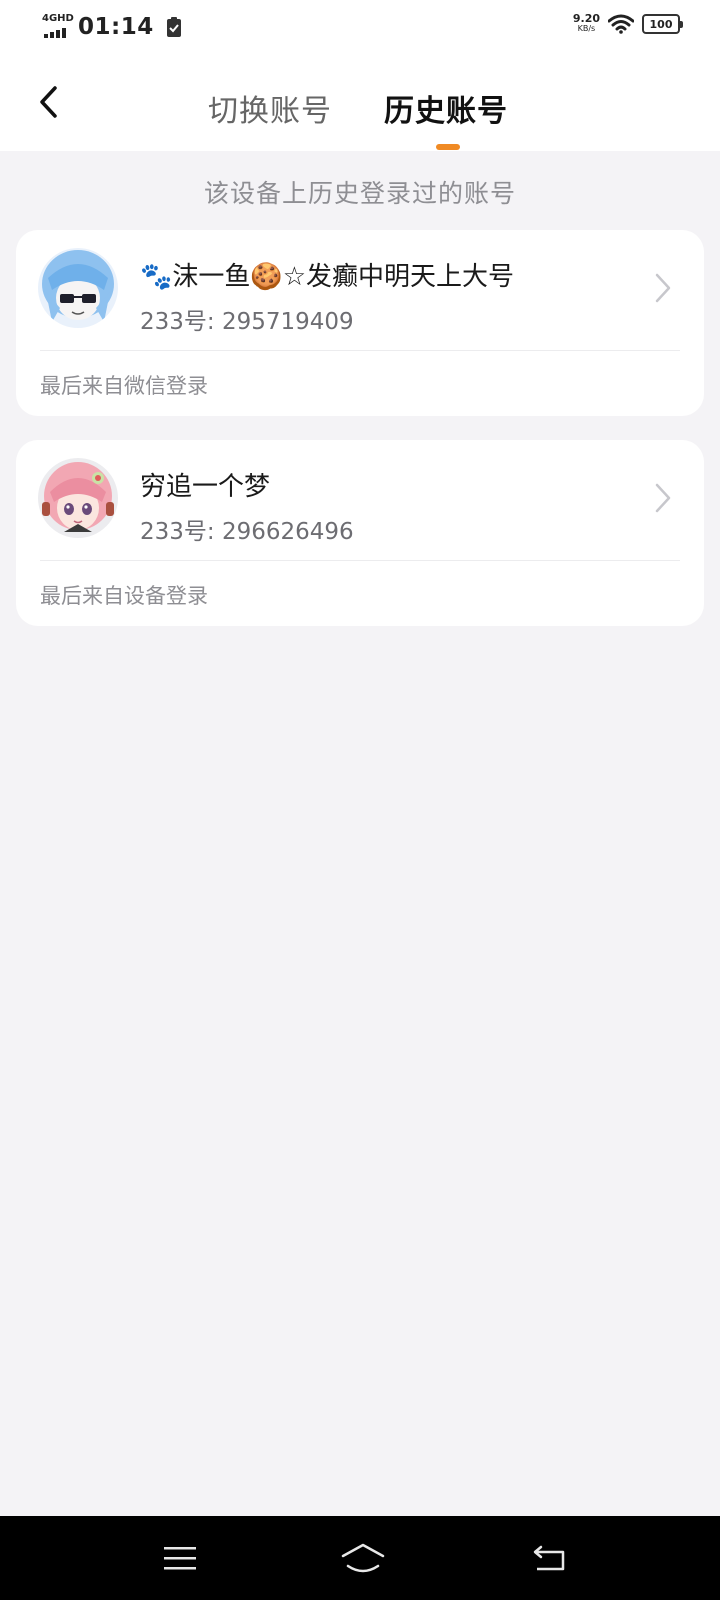 This screenshot has width=720, height=1600. Describe the element at coordinates (247, 532) in the screenshot. I see `account-id: 233号: 296626496` at that location.